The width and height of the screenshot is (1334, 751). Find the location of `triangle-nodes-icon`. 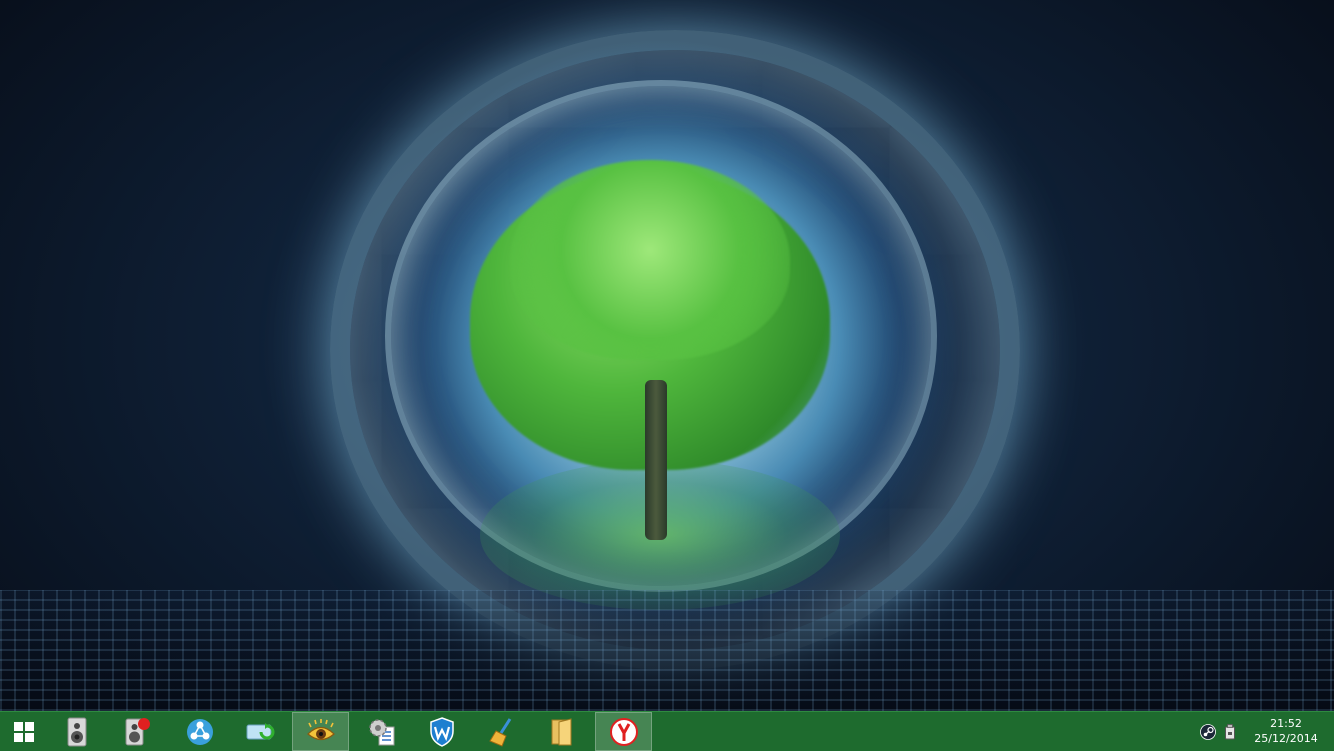

triangle-nodes-icon is located at coordinates (199, 731).